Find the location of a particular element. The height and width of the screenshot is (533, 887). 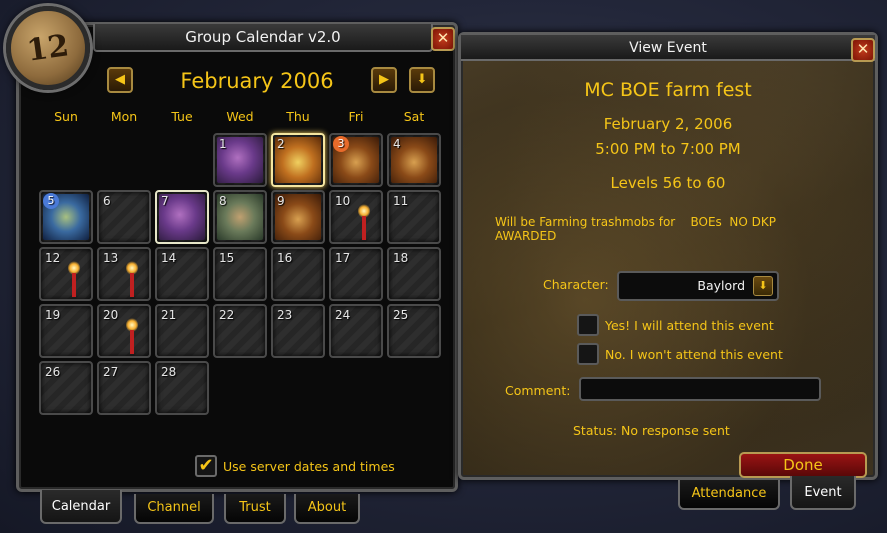

weekday-label: Tue is located at coordinates (182, 116).